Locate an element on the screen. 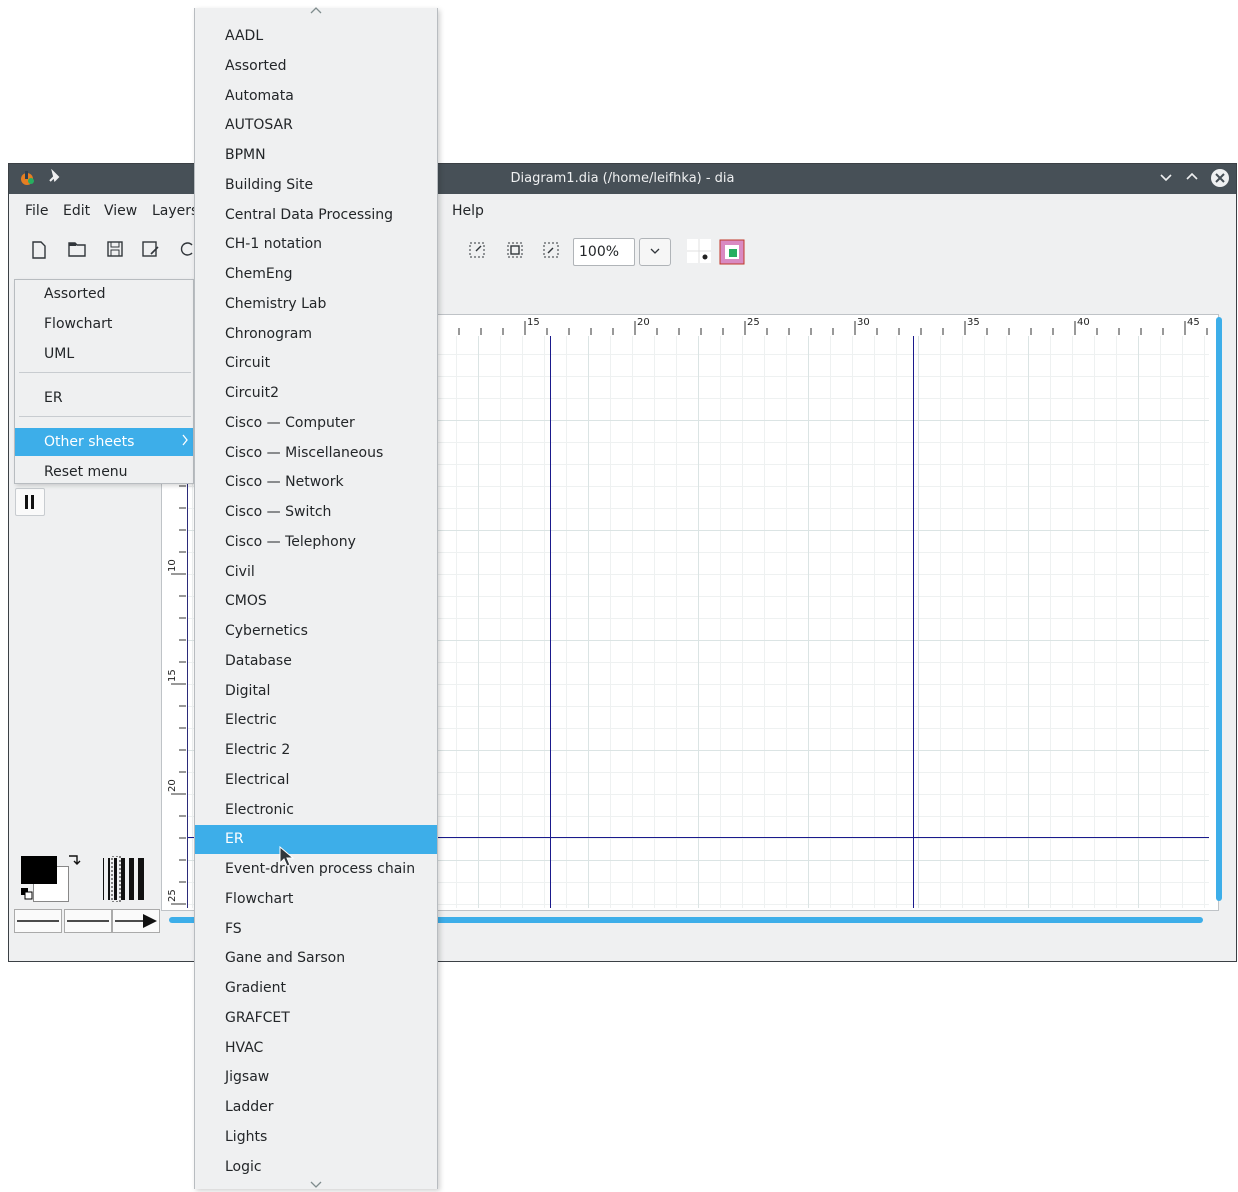 The width and height of the screenshot is (1238, 1192). sheet-item: Circuit2 is located at coordinates (316, 393).